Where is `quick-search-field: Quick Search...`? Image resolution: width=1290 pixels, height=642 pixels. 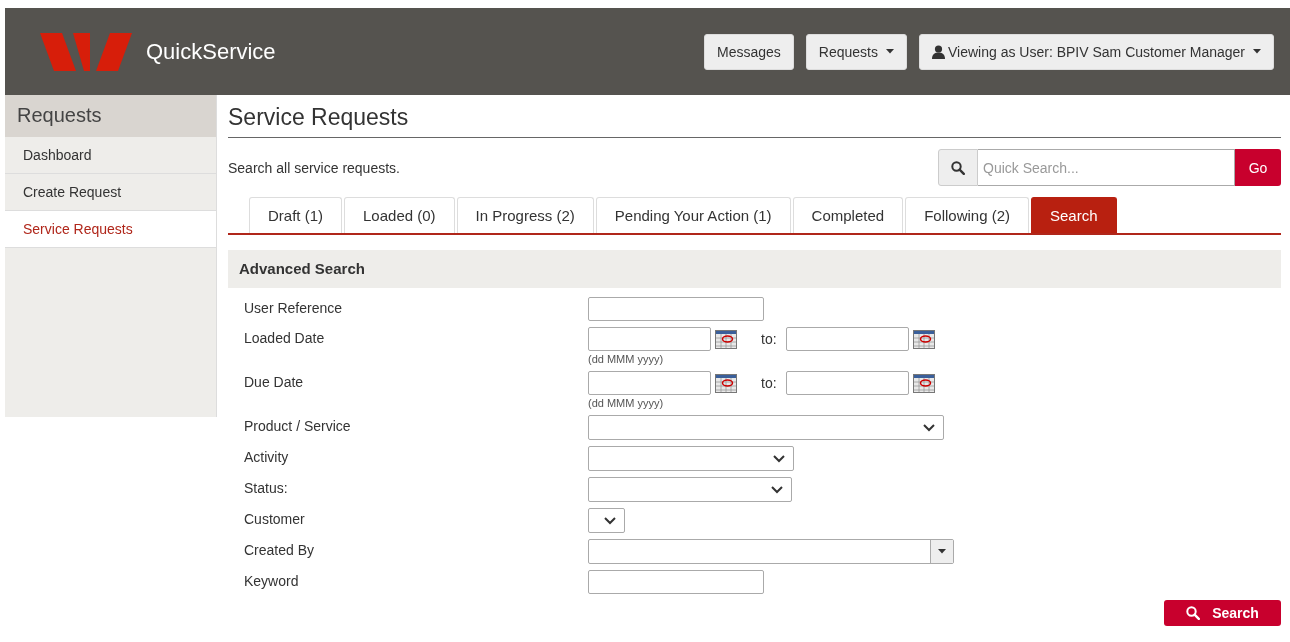 quick-search-field: Quick Search... is located at coordinates (1106, 167).